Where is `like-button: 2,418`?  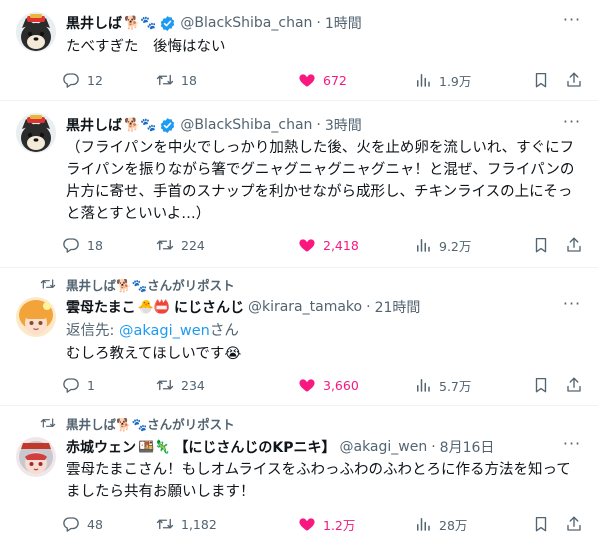
like-button: 2,418 is located at coordinates (328, 245).